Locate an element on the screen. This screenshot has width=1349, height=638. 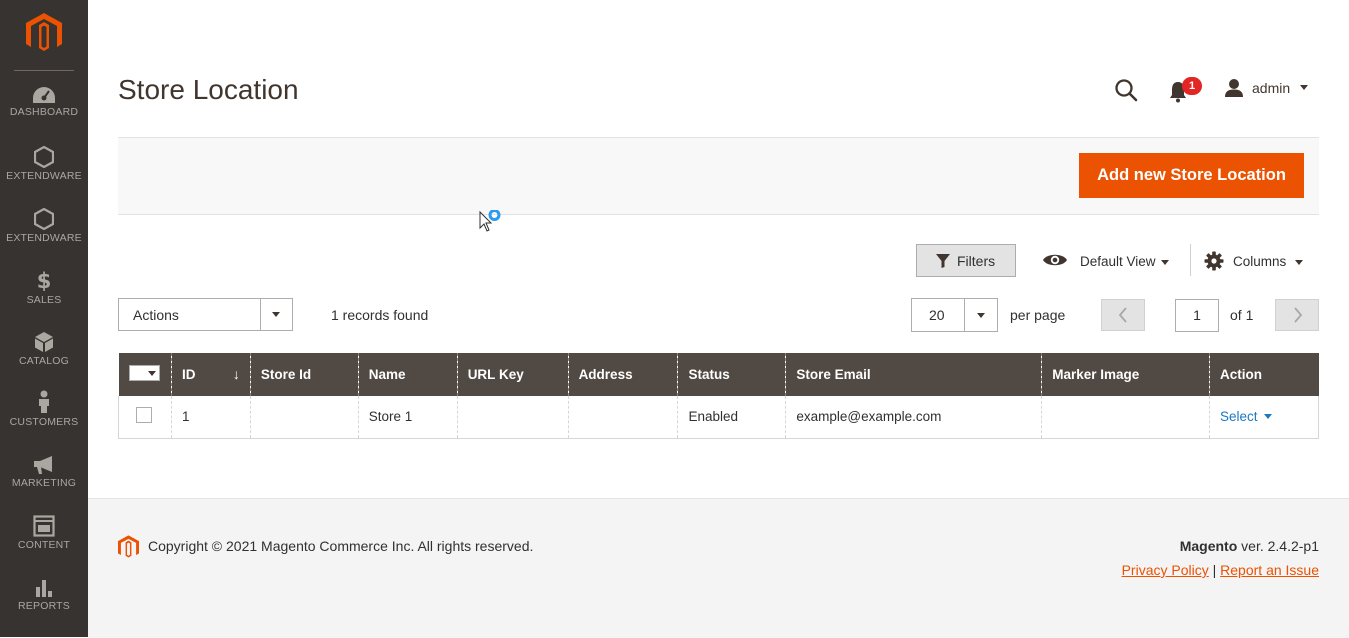
row-select-cell is located at coordinates (145, 417).